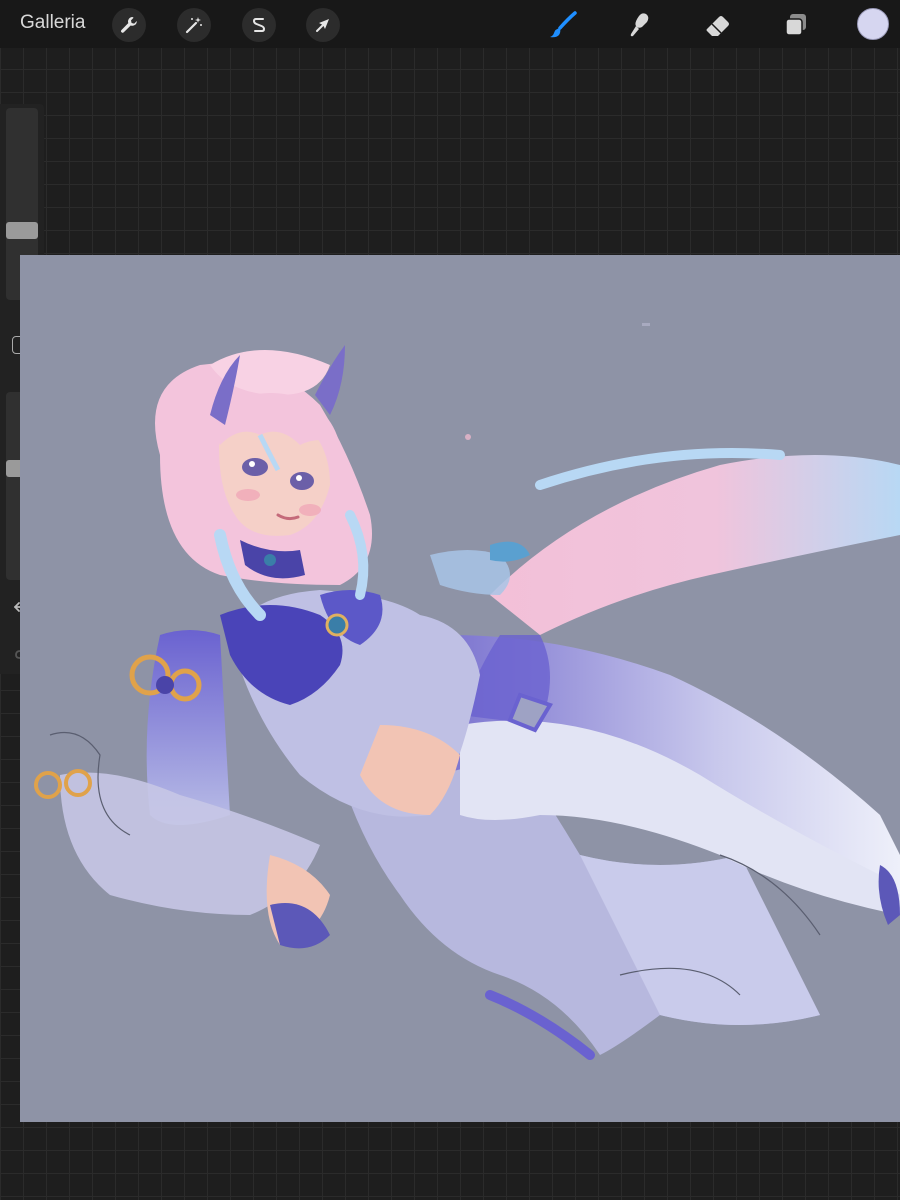  I want to click on brush-size-slider-thumb, so click(22, 230).